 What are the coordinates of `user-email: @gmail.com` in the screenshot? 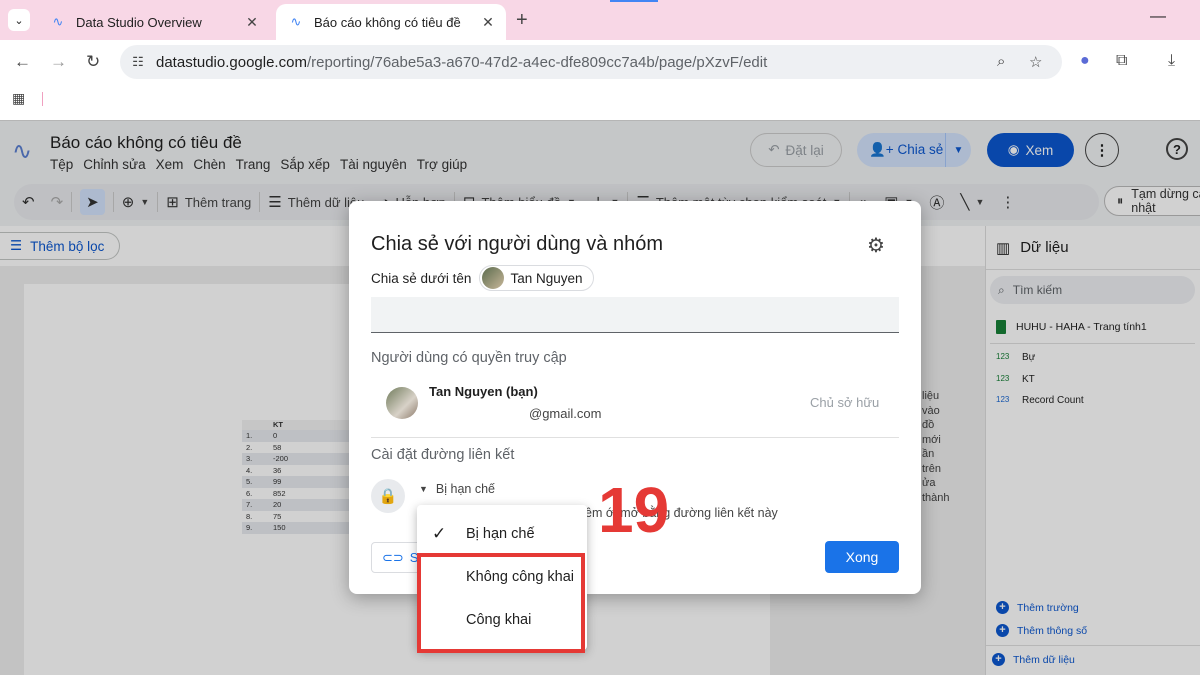 It's located at (565, 413).